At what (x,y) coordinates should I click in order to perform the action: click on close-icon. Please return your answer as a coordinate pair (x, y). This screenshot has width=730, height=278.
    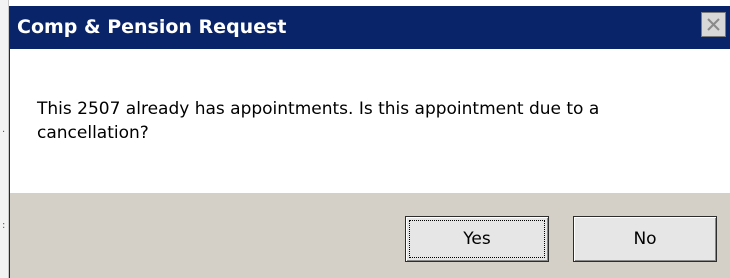
    Looking at the image, I should click on (713, 24).